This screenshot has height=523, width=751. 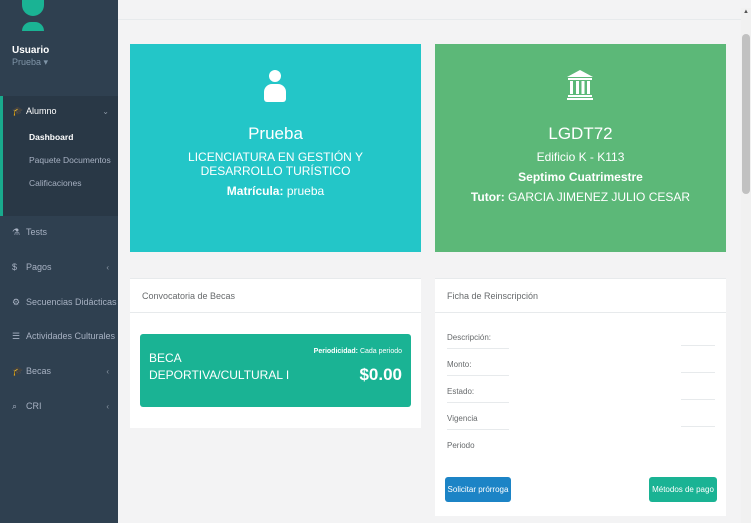 I want to click on list-icon: ☰, so click(x=16, y=335).